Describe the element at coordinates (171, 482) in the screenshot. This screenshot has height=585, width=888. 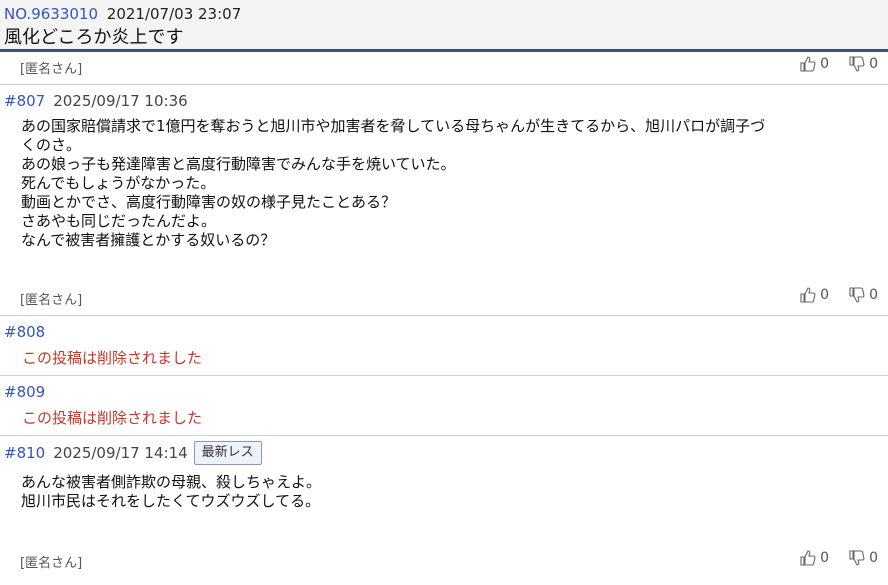
I see `post-line: あんな被害者側詐欺の母親、殺しちゃえよ。` at that location.